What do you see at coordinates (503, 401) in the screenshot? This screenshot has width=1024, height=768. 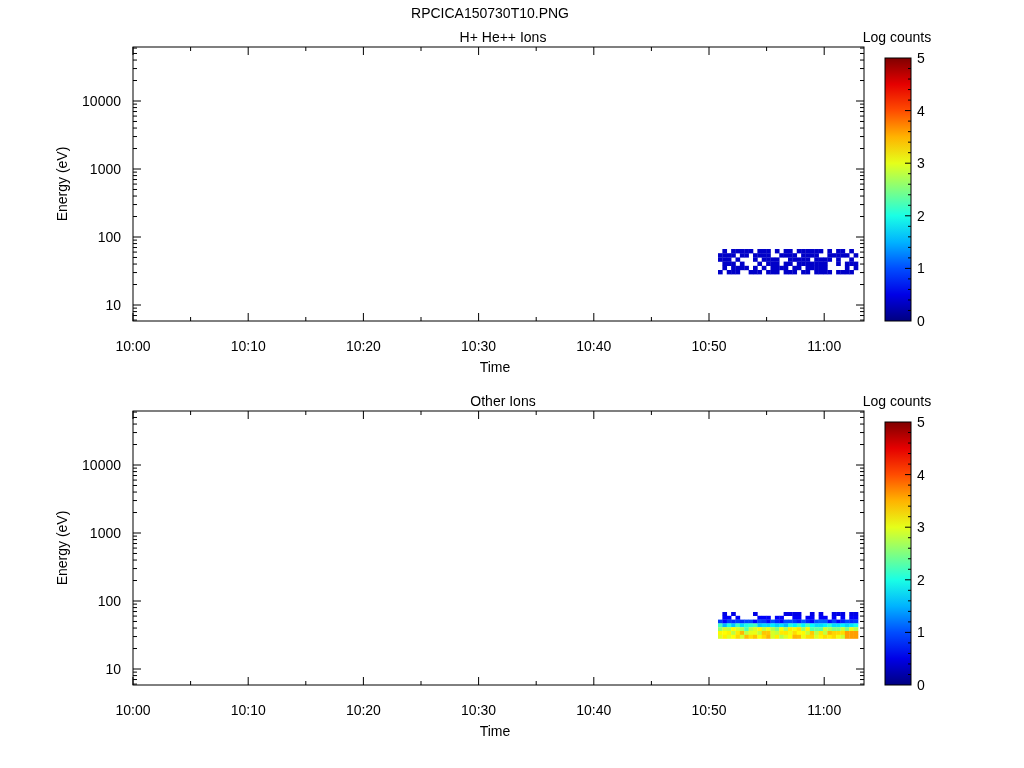 I see `panel-title: Other Ions` at bounding box center [503, 401].